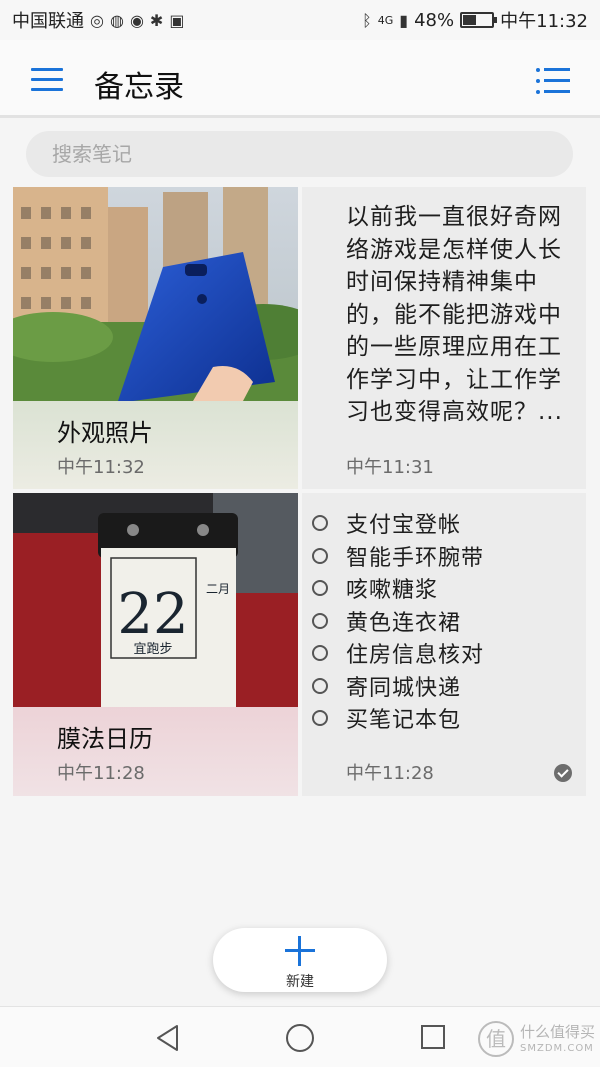 This screenshot has height=1067, width=600. I want to click on bluetooth-icon: ᛒ, so click(367, 20).